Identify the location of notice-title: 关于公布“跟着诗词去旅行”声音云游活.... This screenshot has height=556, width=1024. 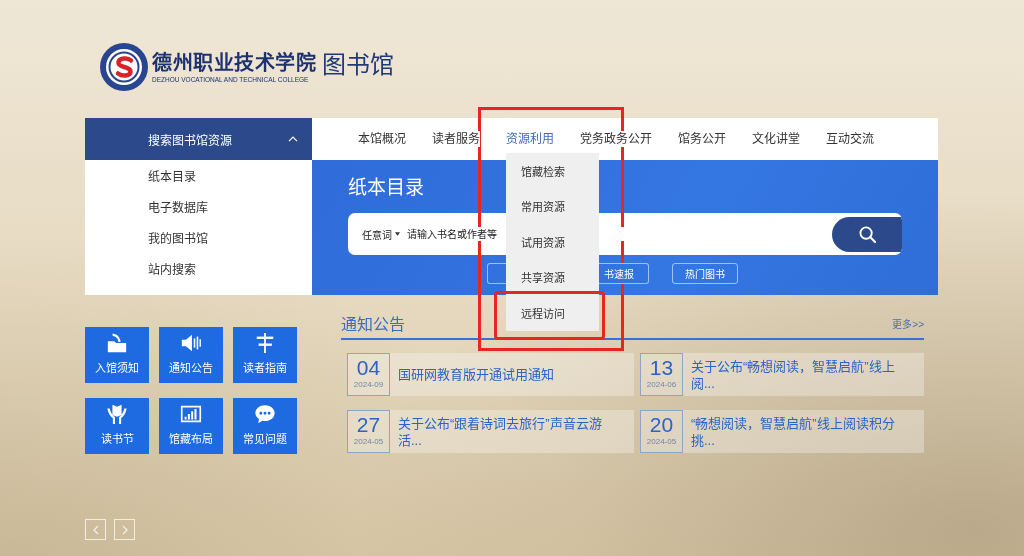
(500, 431).